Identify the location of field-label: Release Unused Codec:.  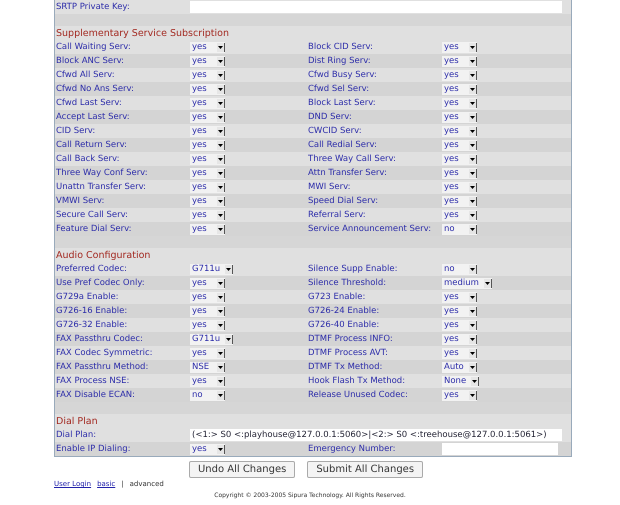
(358, 395).